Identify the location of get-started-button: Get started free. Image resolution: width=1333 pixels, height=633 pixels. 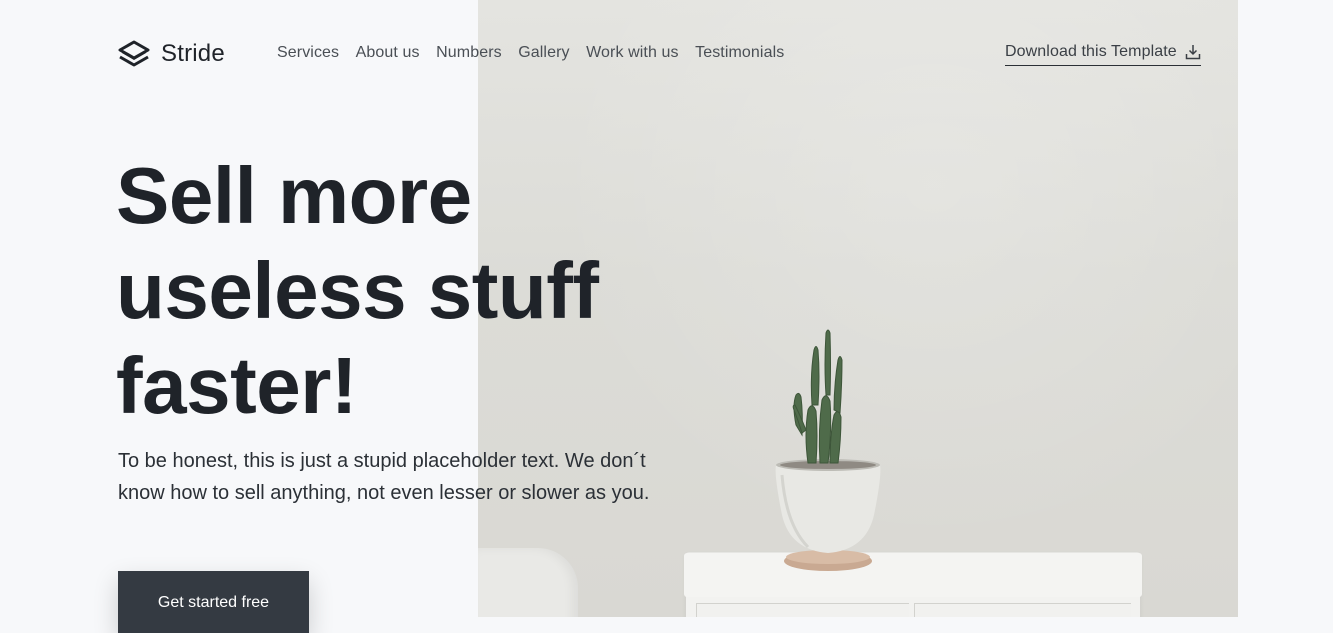
(213, 602).